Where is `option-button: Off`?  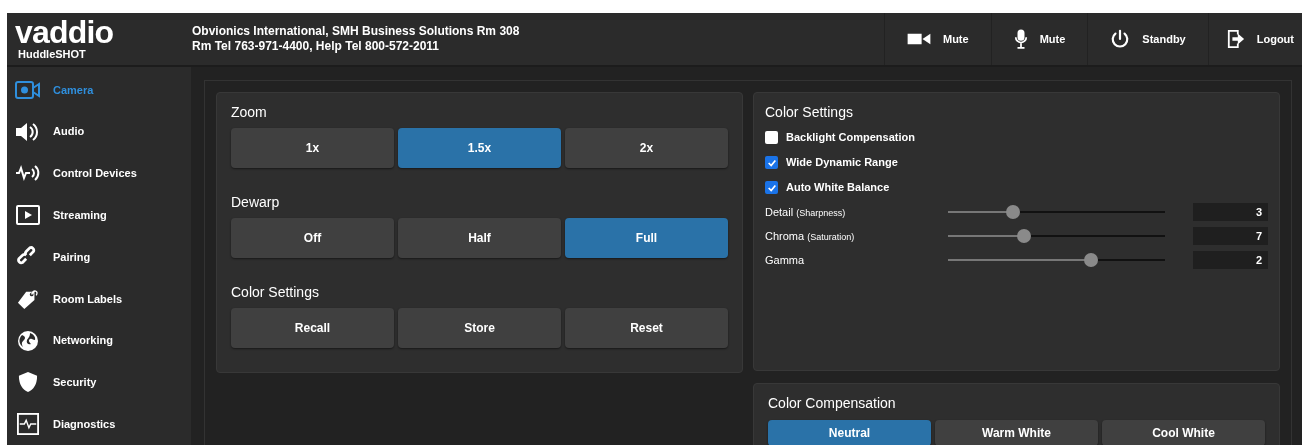 option-button: Off is located at coordinates (312, 238).